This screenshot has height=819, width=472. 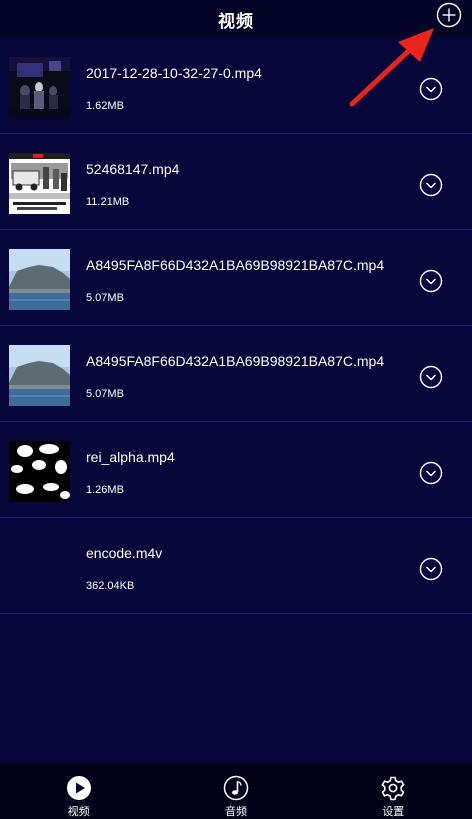 I want to click on tab-label: 音频, so click(x=235, y=811).